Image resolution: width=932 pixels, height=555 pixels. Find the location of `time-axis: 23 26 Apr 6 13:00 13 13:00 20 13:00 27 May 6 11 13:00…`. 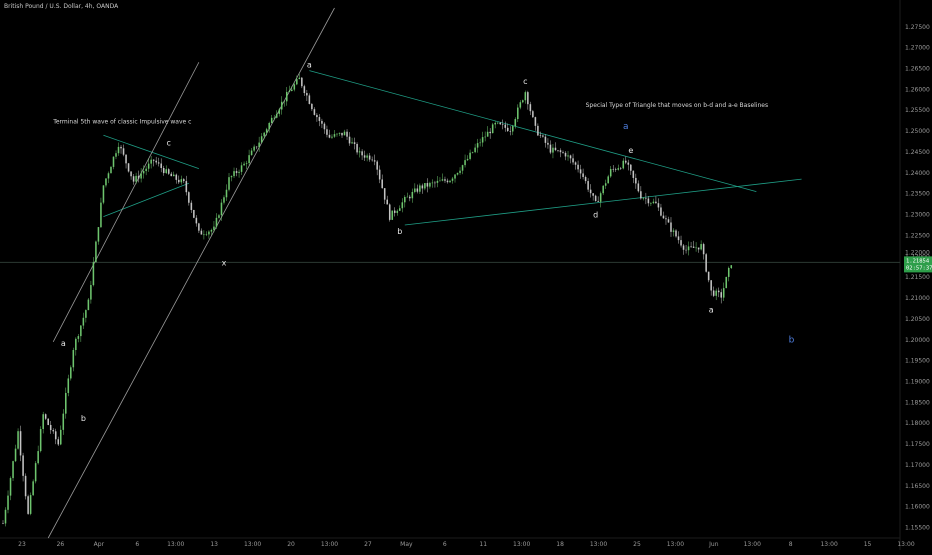

time-axis: 23 26 Apr 6 13:00 13 13:00 20 13:00 27 May 6 11 13:00… is located at coordinates (466, 544).